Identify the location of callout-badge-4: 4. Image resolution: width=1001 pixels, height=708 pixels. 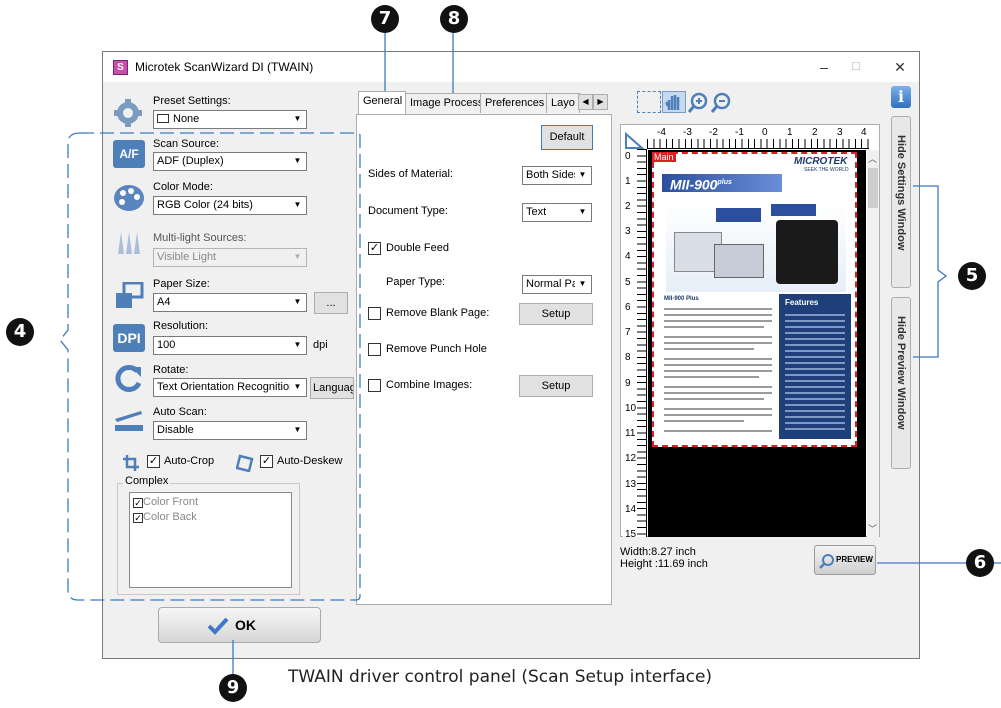
(20, 332).